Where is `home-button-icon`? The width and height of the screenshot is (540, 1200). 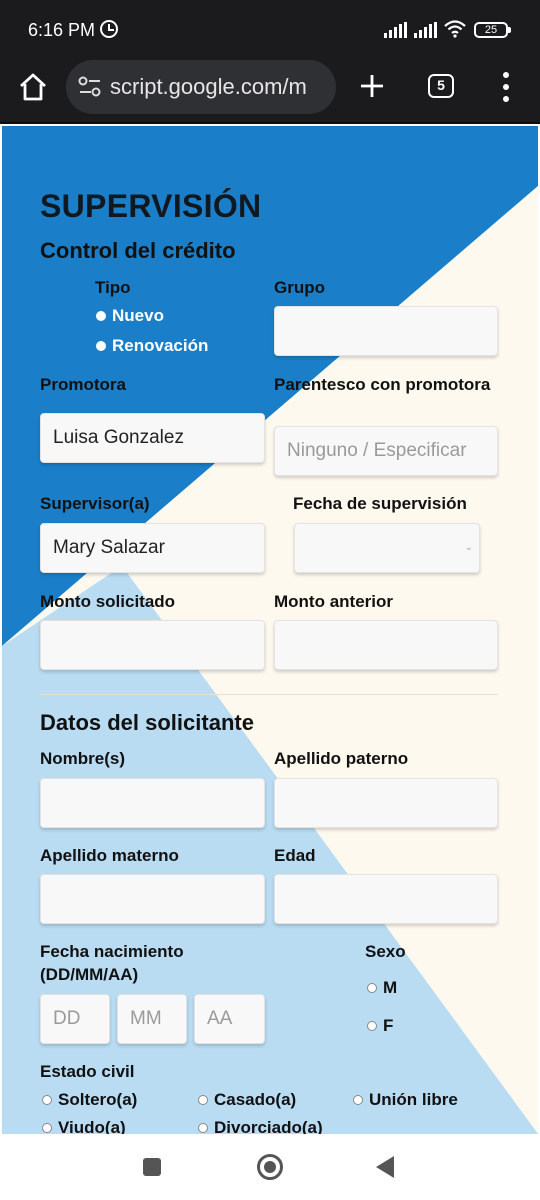
home-button-icon is located at coordinates (270, 1167).